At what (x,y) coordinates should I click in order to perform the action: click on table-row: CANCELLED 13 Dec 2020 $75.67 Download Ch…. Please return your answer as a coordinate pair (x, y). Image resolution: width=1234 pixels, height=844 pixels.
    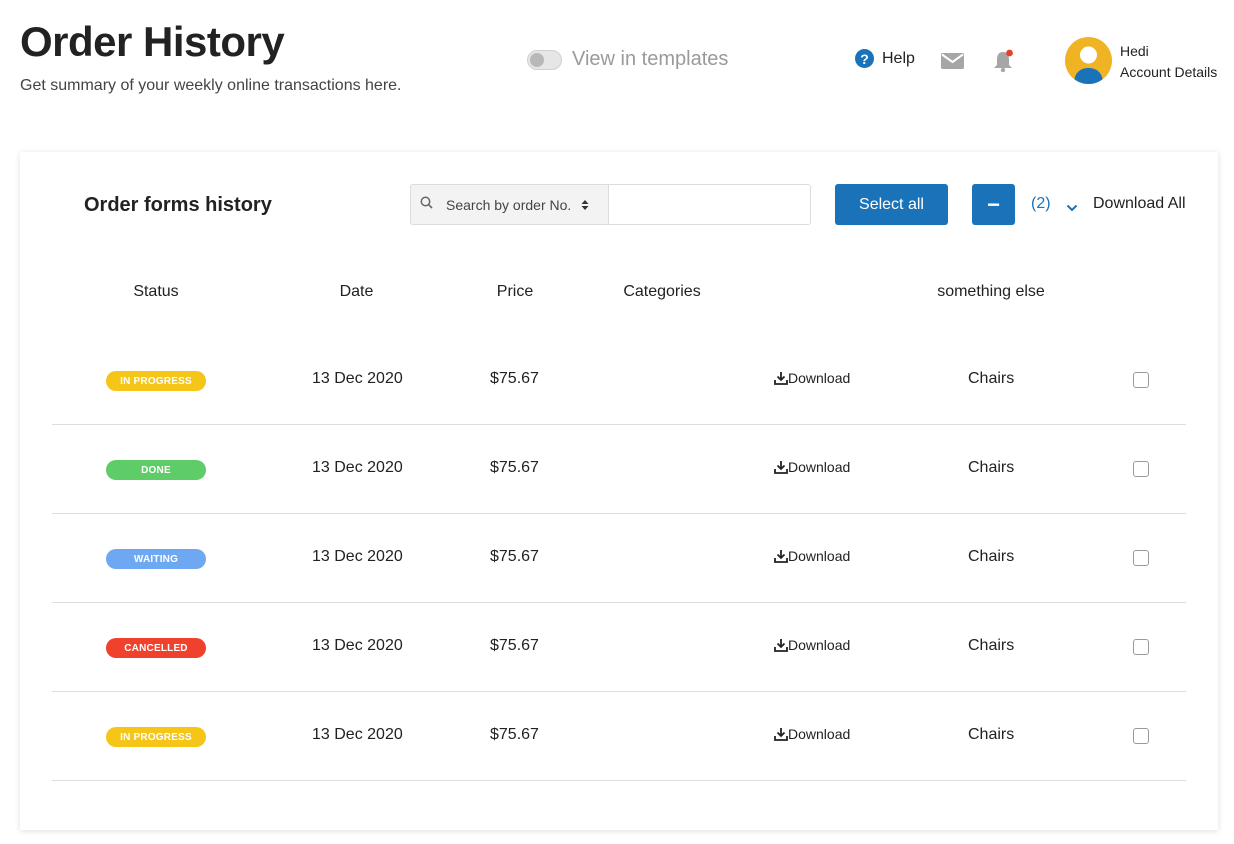
    Looking at the image, I should click on (619, 647).